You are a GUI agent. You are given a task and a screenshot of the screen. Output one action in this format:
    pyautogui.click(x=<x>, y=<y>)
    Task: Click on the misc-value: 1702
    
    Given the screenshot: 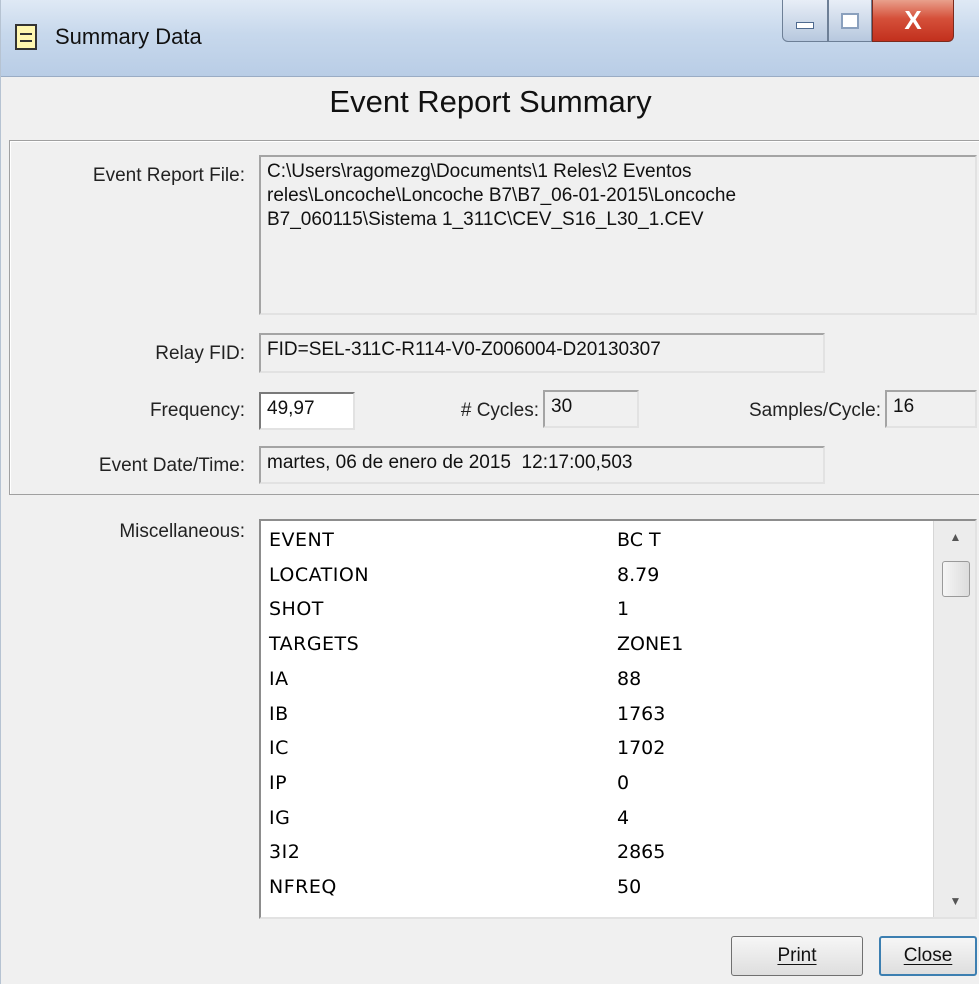 What is the action you would take?
    pyautogui.click(x=641, y=748)
    